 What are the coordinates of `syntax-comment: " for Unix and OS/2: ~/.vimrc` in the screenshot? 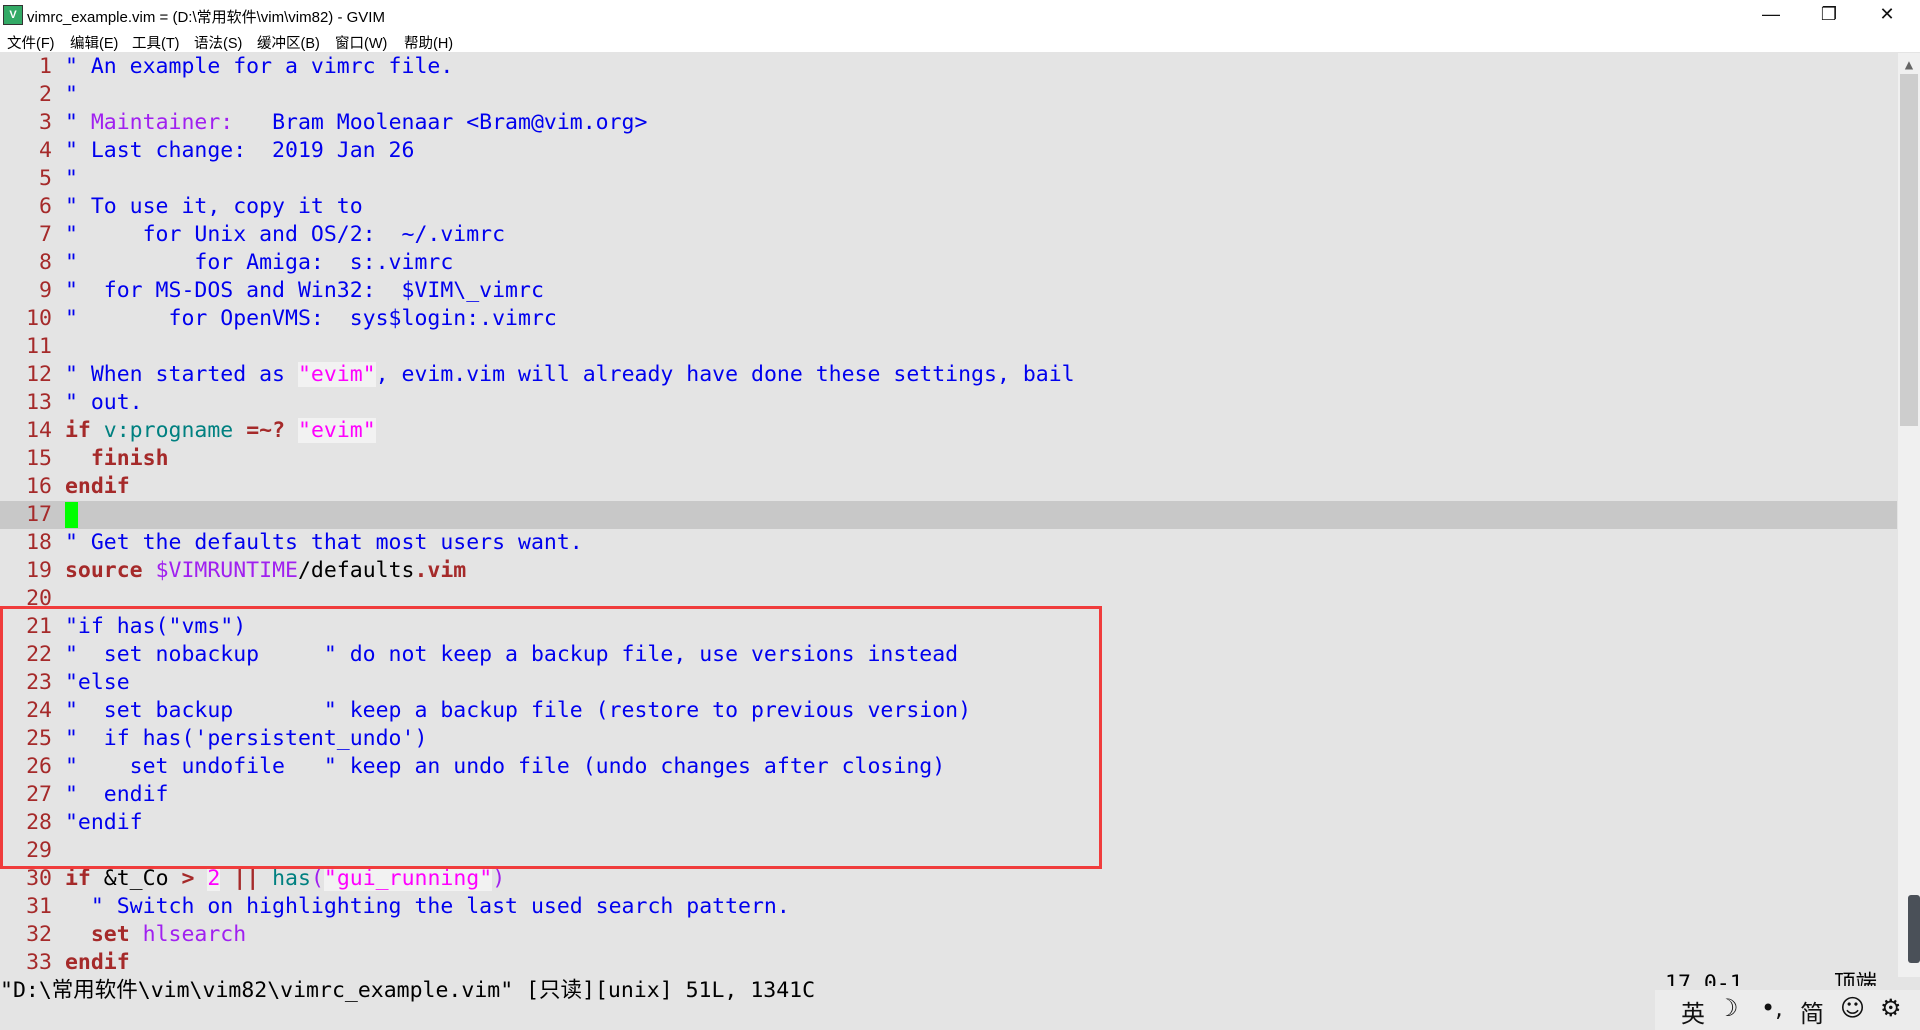 It's located at (285, 234).